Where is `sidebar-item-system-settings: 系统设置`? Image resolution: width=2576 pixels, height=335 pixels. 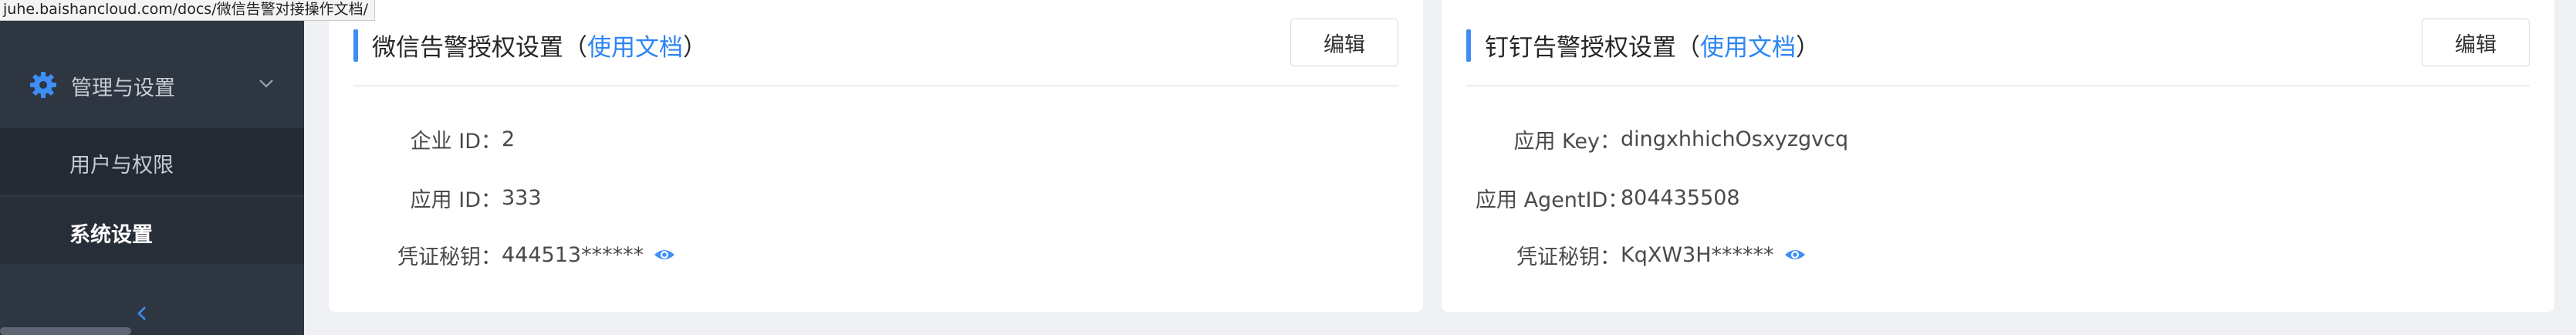
sidebar-item-system-settings: 系统设置 is located at coordinates (152, 231).